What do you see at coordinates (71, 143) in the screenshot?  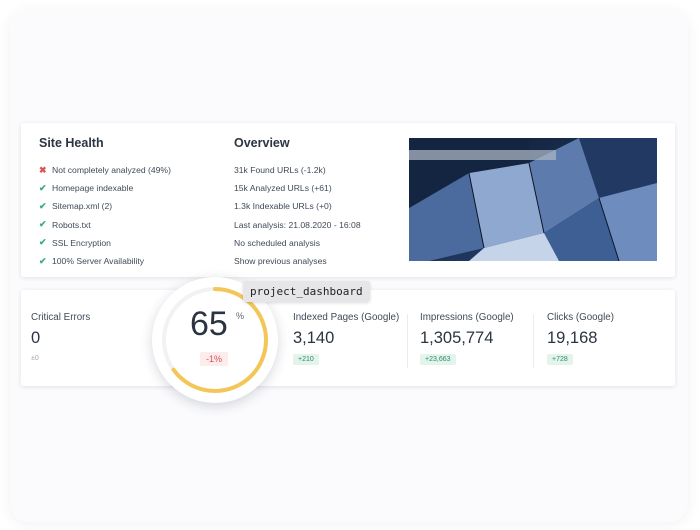 I see `site-health-title: Site Health` at bounding box center [71, 143].